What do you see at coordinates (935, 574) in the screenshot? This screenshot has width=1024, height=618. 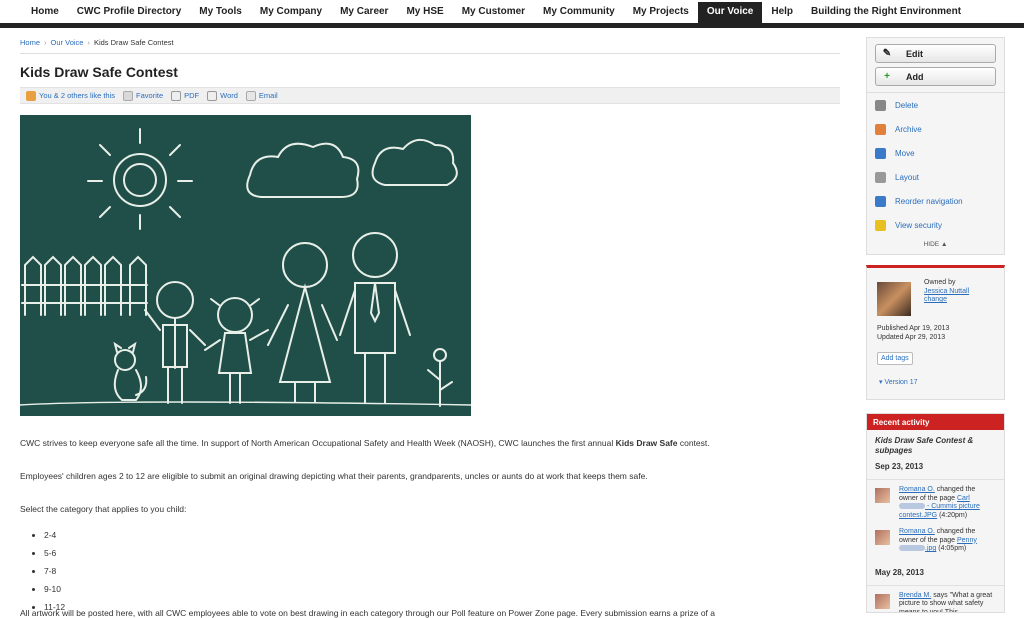 I see `activity-date: May 28, 2013` at bounding box center [935, 574].